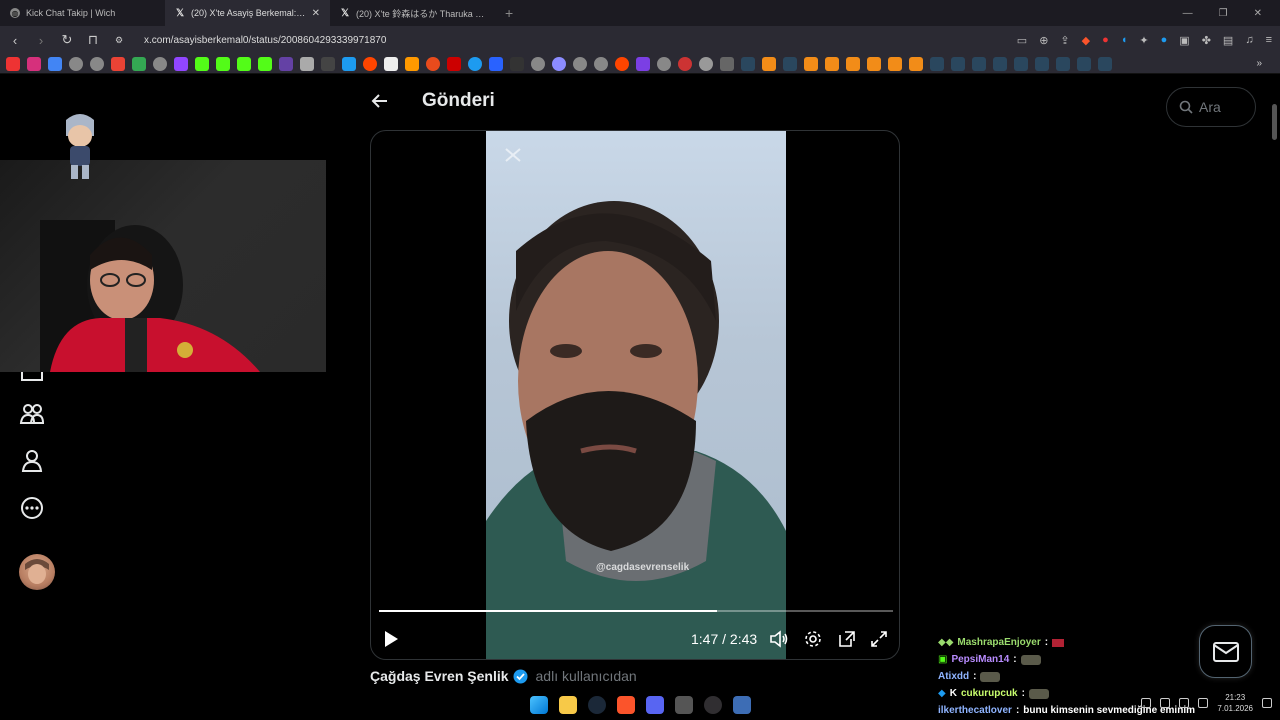 The height and width of the screenshot is (720, 1280). I want to click on maximize-icon: ❐, so click(1223, 13).